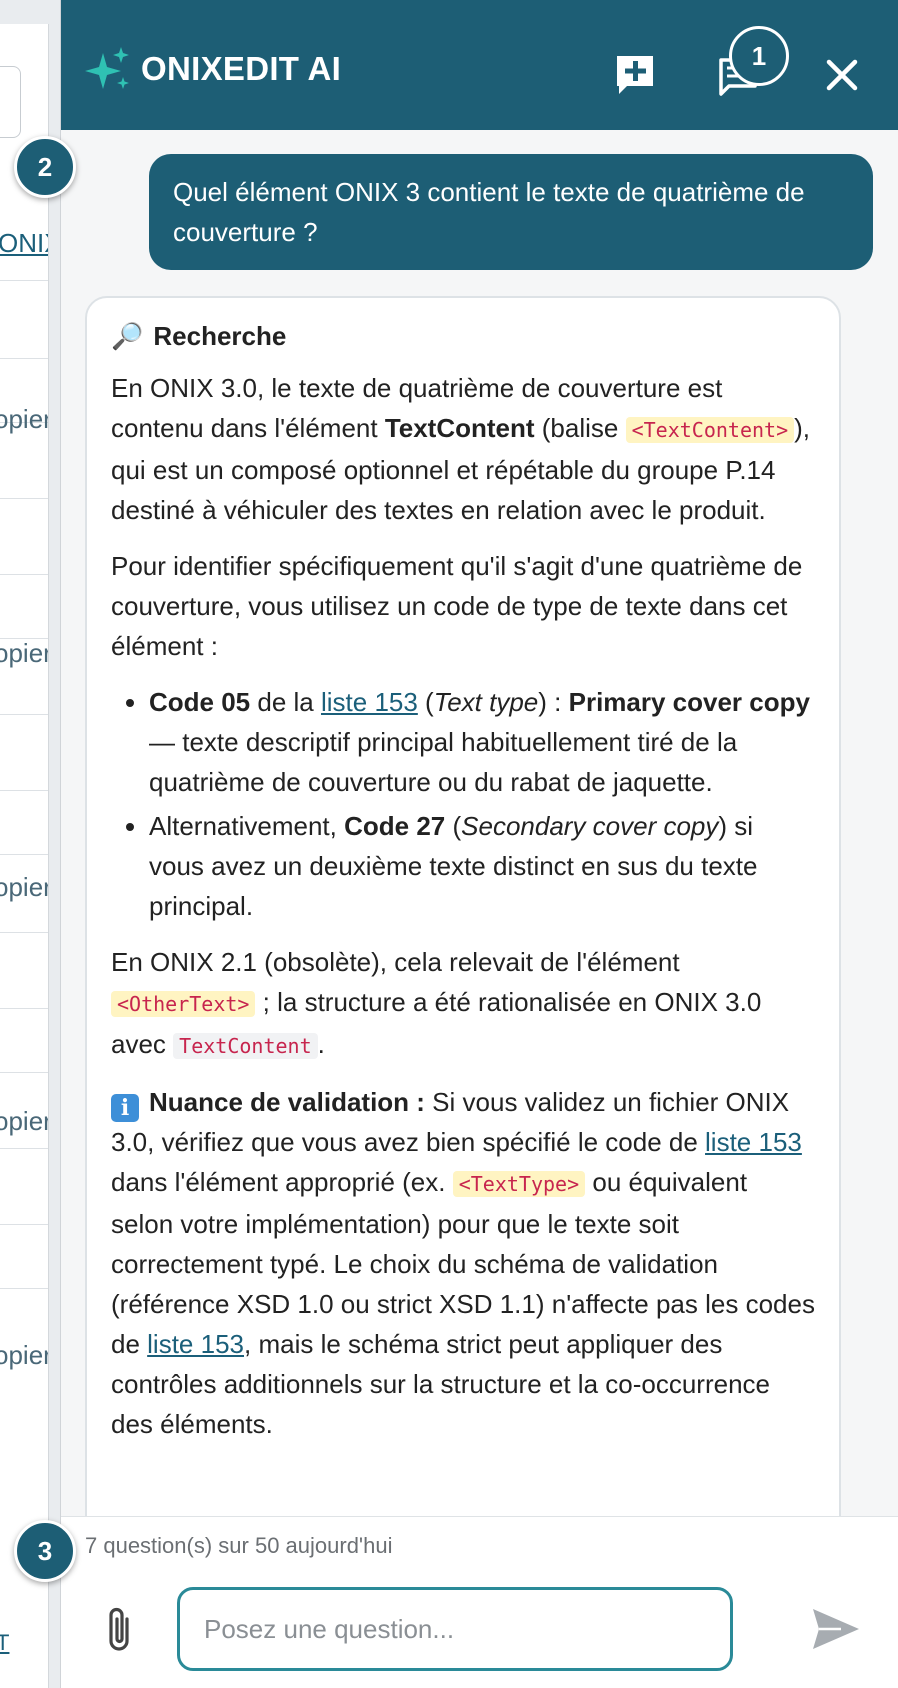  Describe the element at coordinates (459, 428) in the screenshot. I see `bold-text: TextContent` at that location.